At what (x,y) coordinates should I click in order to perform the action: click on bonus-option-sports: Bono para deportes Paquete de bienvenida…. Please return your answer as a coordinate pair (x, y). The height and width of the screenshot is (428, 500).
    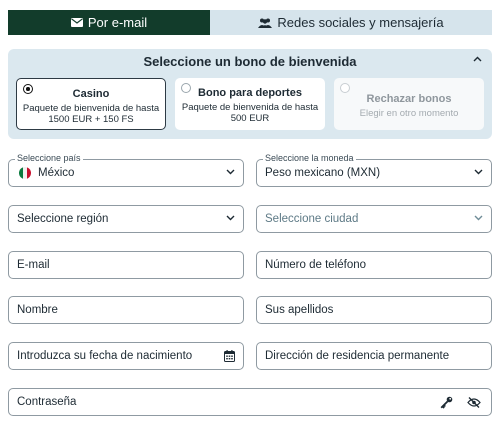
    Looking at the image, I should click on (250, 104).